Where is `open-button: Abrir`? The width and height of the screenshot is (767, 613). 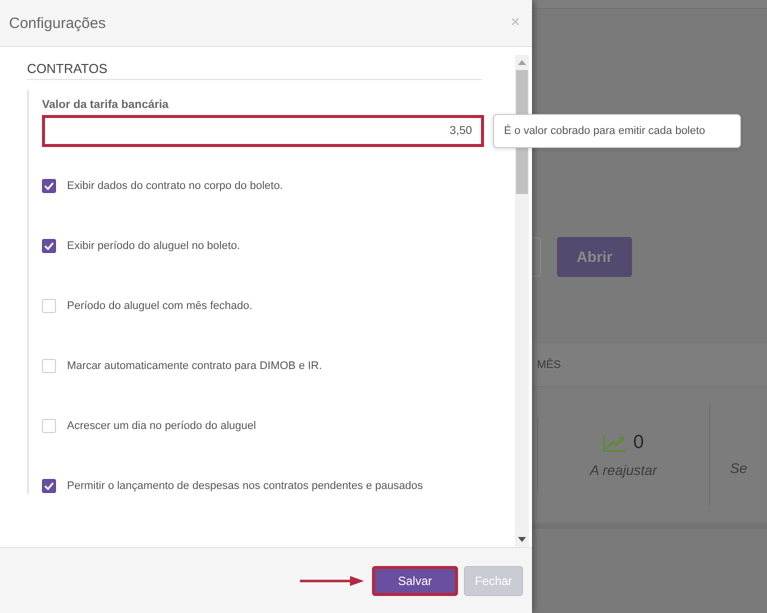
open-button: Abrir is located at coordinates (594, 257).